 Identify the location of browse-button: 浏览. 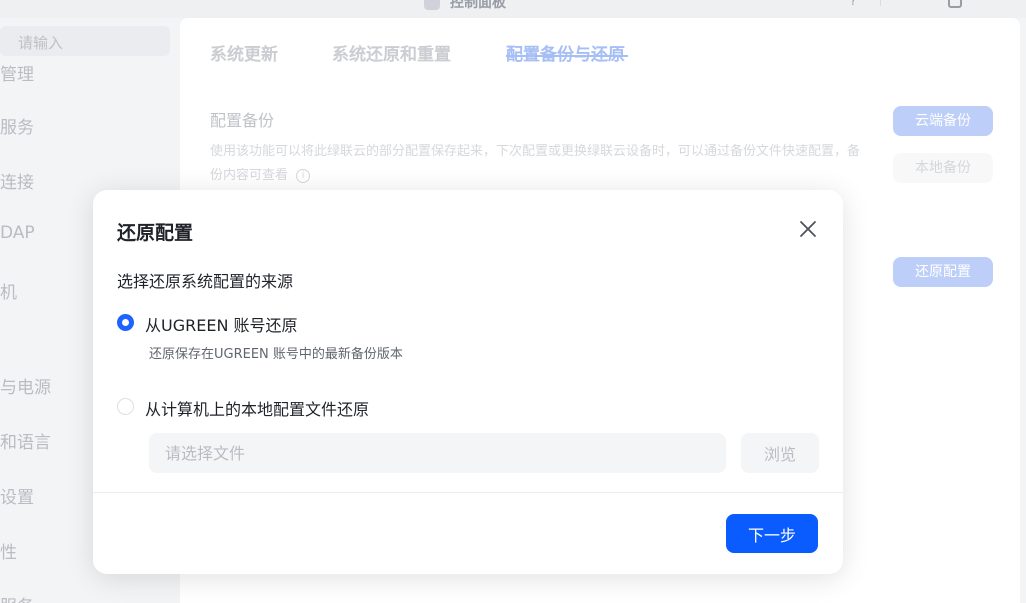
(780, 453).